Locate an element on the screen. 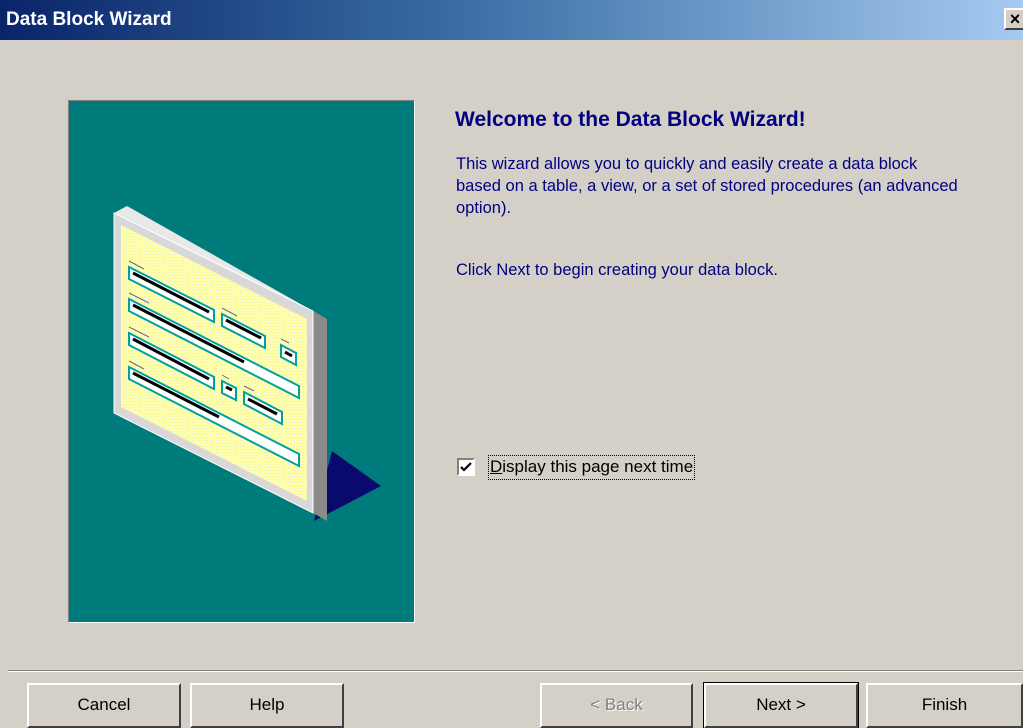 This screenshot has height=728, width=1023. display-next-time-checkbox is located at coordinates (466, 467).